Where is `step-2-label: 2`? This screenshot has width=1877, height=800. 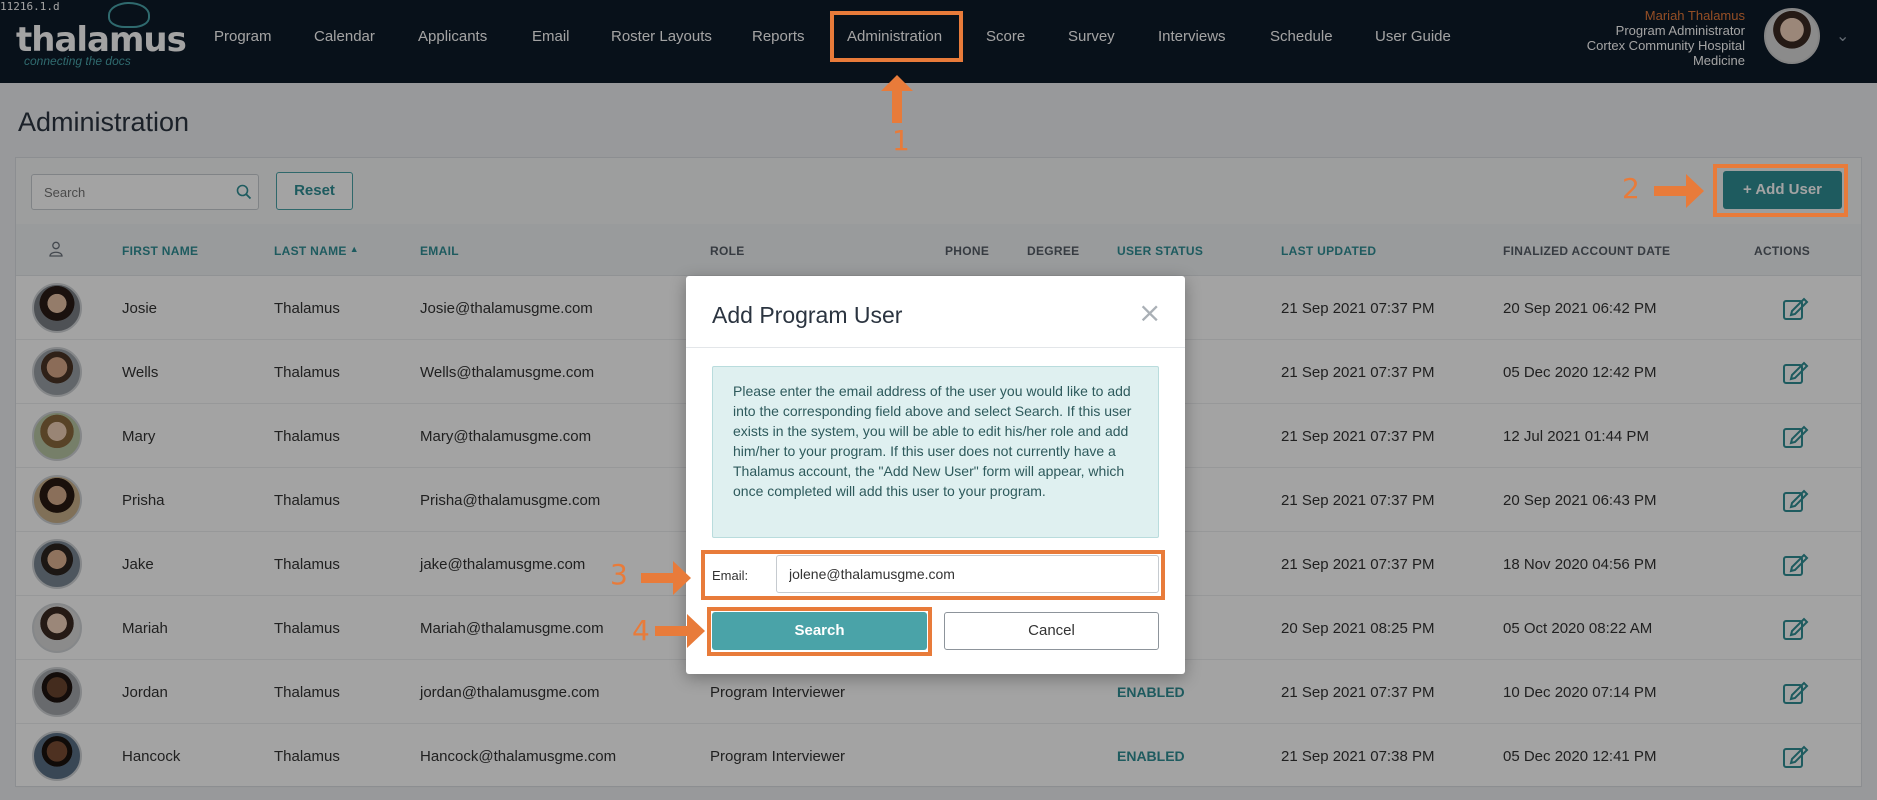
step-2-label: 2 is located at coordinates (1631, 188).